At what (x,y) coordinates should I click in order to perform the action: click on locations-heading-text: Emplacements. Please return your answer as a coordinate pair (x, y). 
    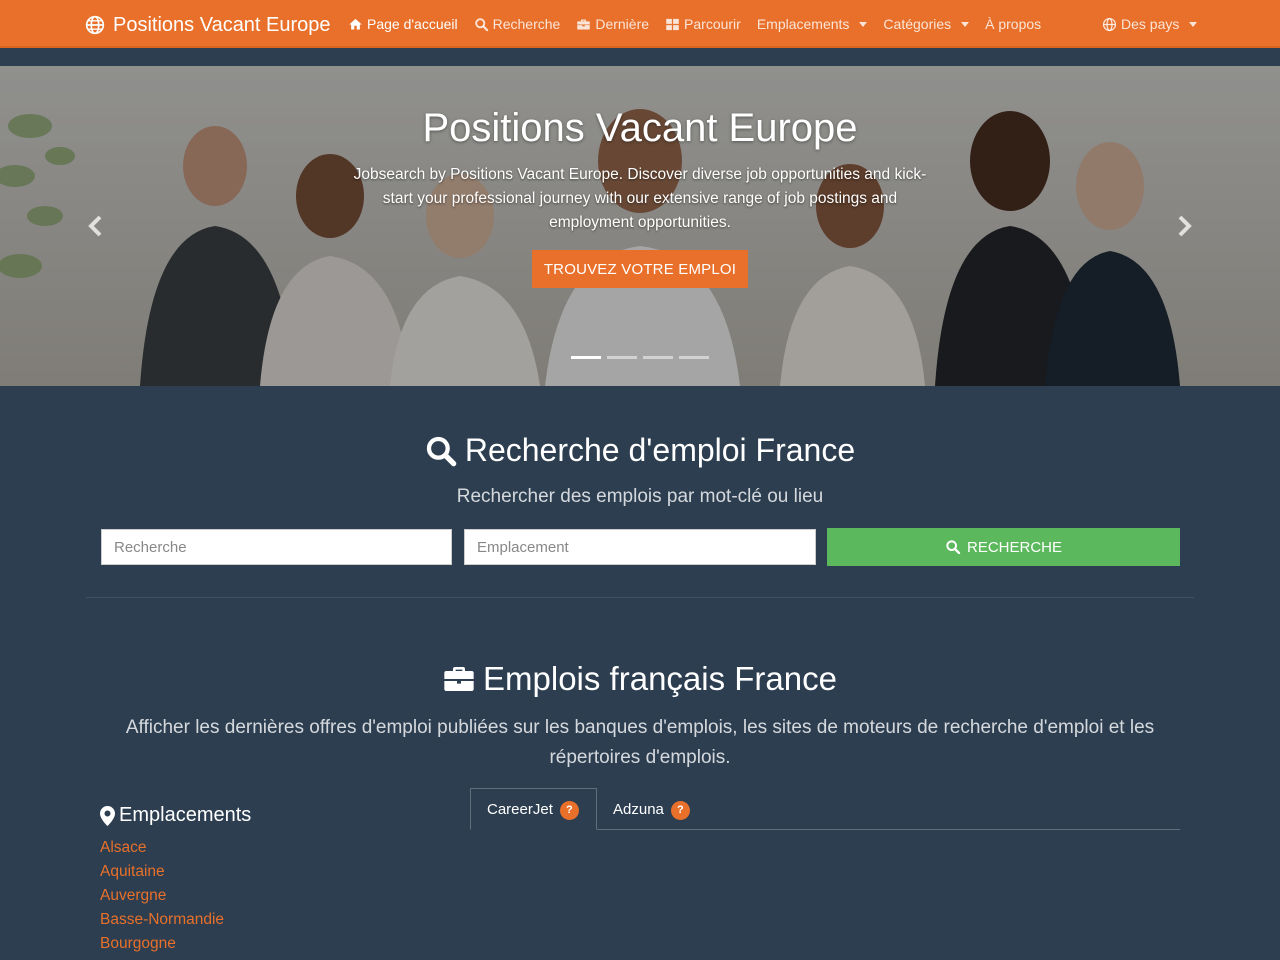
    Looking at the image, I should click on (185, 815).